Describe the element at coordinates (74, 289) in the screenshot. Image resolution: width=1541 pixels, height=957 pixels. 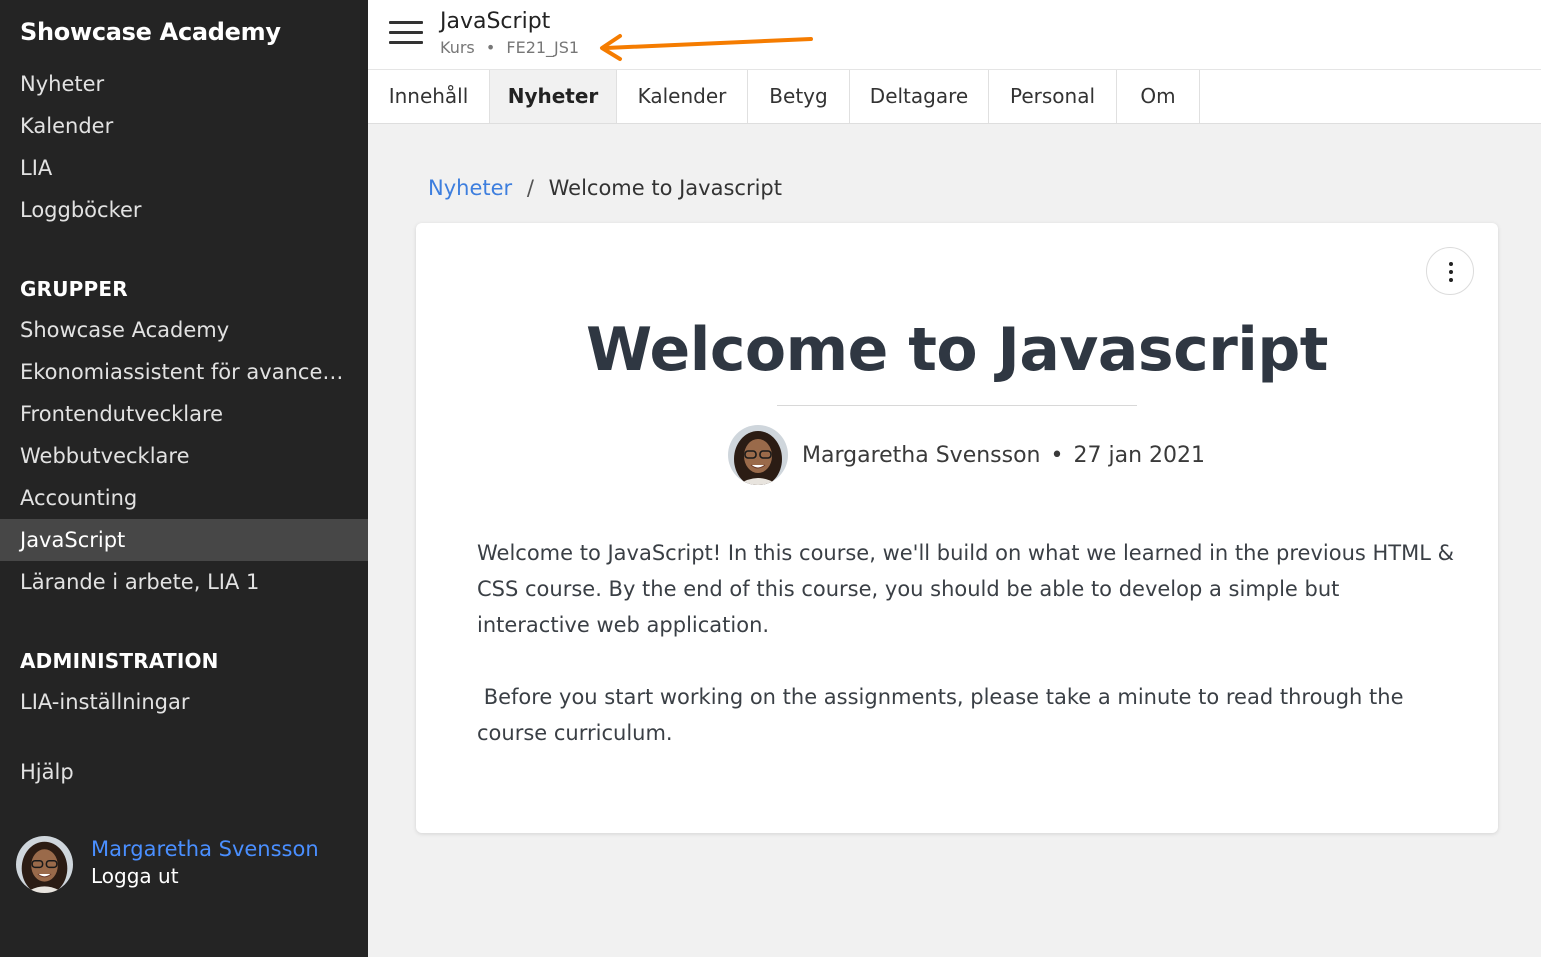
I see `groups-heading: GRUPPER` at that location.